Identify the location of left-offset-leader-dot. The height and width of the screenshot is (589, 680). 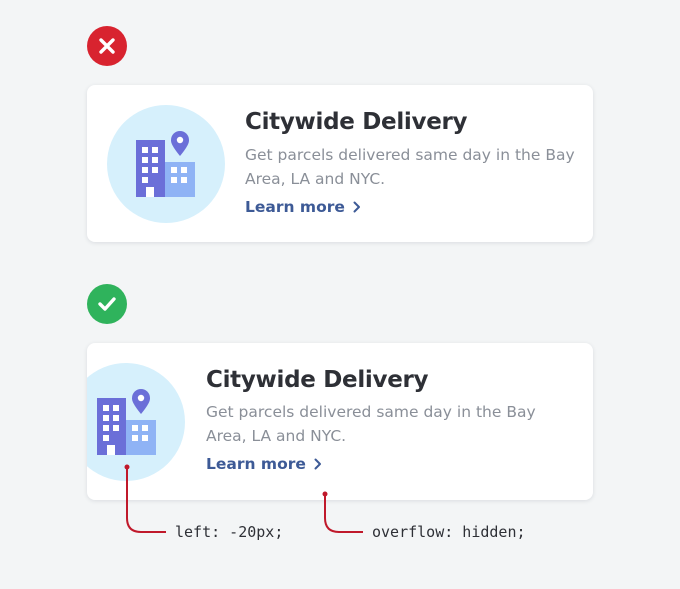
(127, 467).